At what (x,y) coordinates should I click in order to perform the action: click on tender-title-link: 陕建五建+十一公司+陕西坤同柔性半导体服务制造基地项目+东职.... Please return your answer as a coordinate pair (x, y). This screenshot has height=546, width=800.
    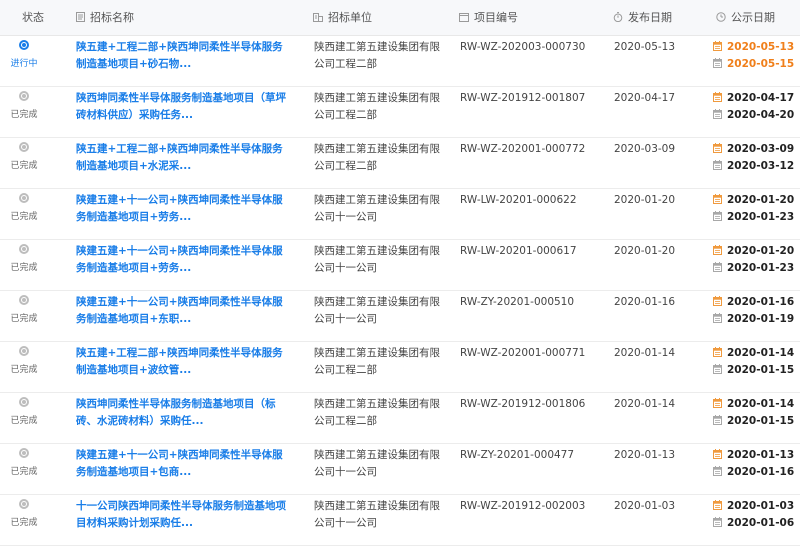
    Looking at the image, I should click on (182, 311).